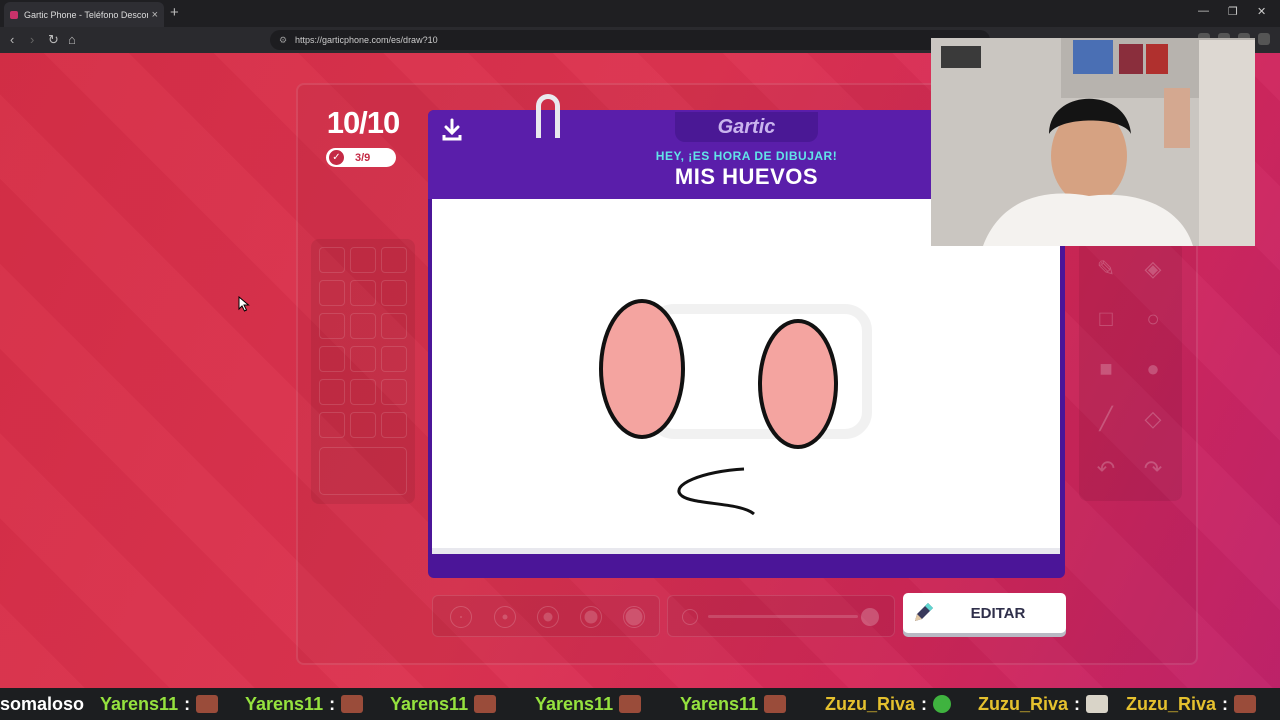  I want to click on drawn-egg-left, so click(642, 369).